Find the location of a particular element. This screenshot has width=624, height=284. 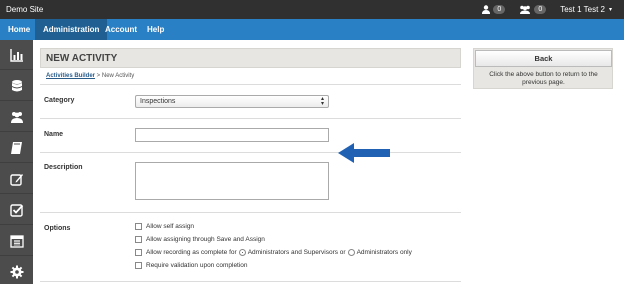

admins-only-radio is located at coordinates (351, 252).